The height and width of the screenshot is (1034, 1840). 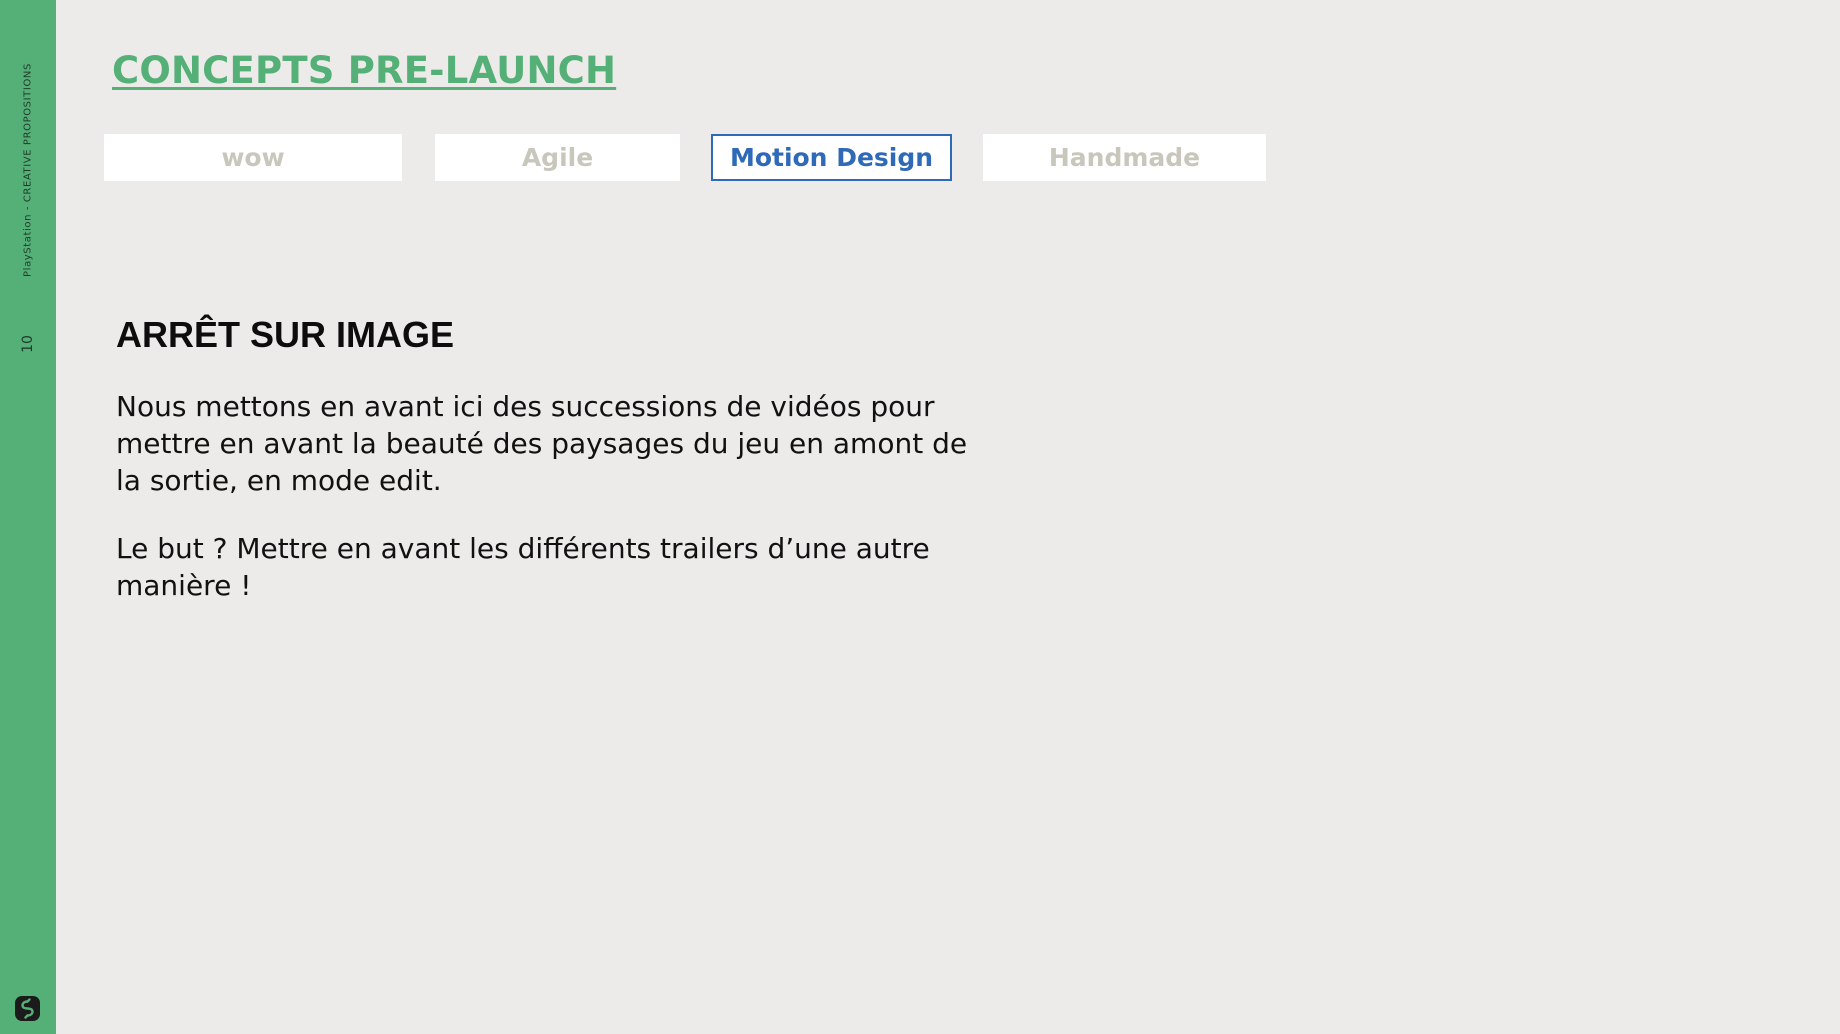 What do you see at coordinates (364, 70) in the screenshot?
I see `page-title: CONCEPTS PRE-LAUNCH` at bounding box center [364, 70].